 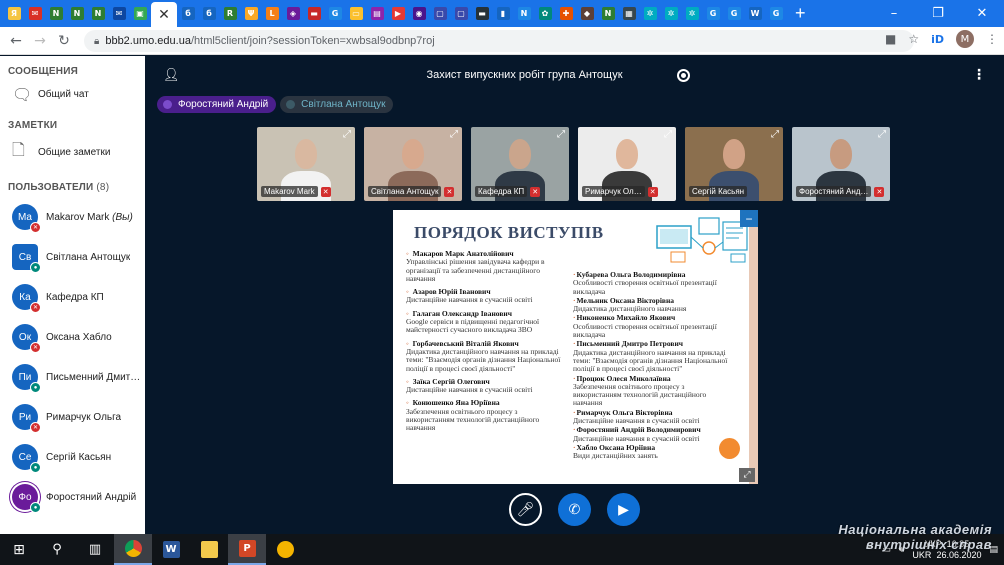 What do you see at coordinates (623, 509) in the screenshot?
I see `share-webcam-button: ▶` at bounding box center [623, 509].